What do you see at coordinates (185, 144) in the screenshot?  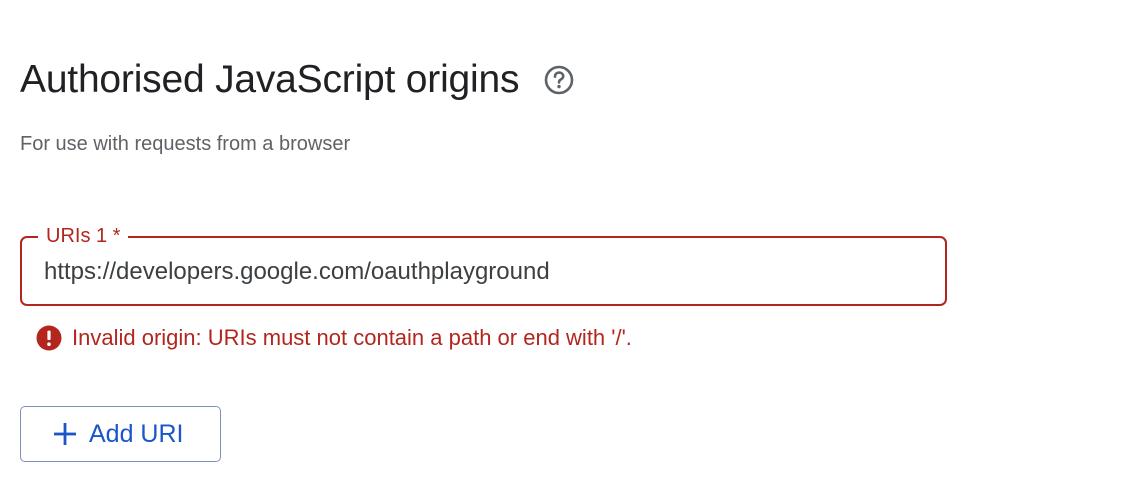 I see `section-subtitle: For use with requests from a browser` at bounding box center [185, 144].